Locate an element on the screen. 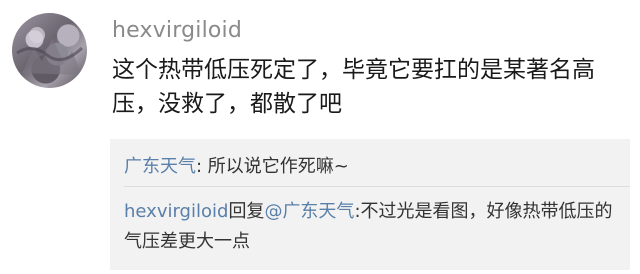 The image size is (640, 274). post-username: hexvirgiloid is located at coordinates (177, 30).